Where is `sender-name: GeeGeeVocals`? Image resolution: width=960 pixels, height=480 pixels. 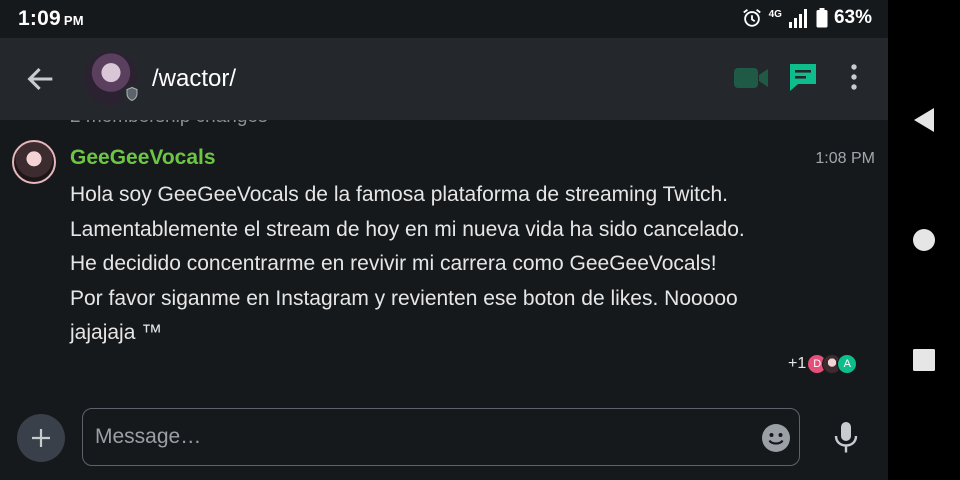
sender-name: GeeGeeVocals is located at coordinates (143, 158).